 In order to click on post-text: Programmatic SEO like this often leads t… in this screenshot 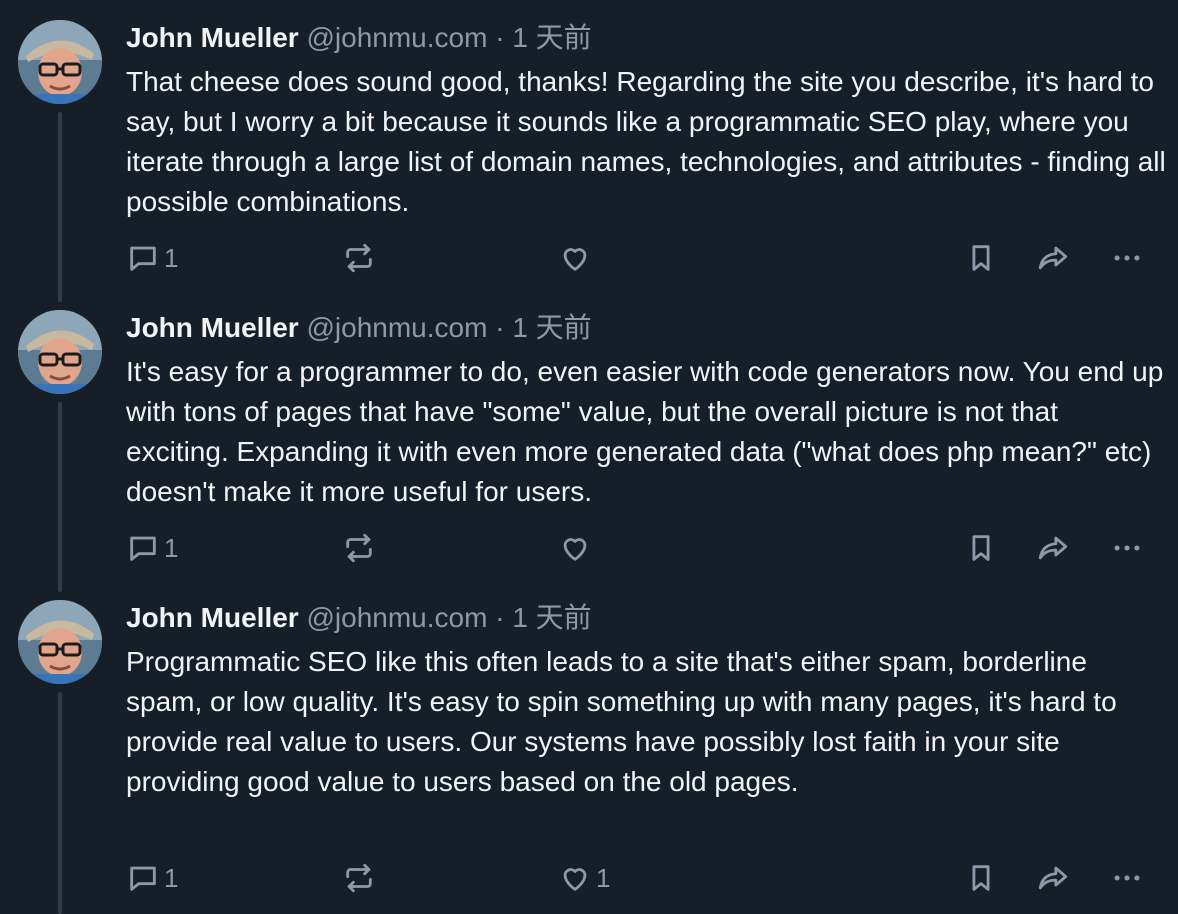, I will do `click(621, 721)`.